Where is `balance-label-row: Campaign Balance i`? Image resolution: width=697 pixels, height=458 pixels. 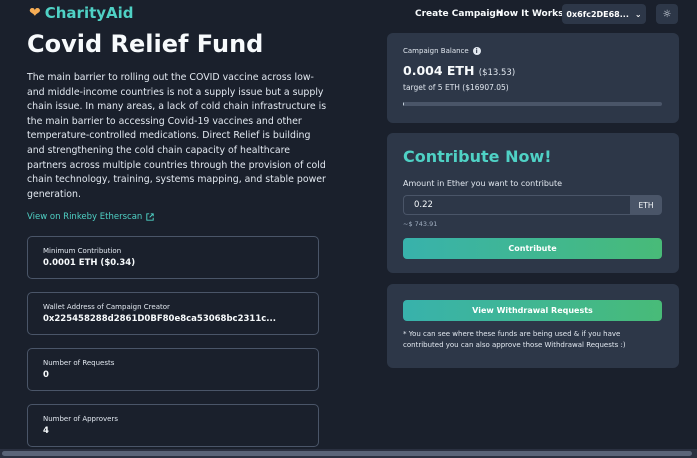 balance-label-row: Campaign Balance i is located at coordinates (442, 51).